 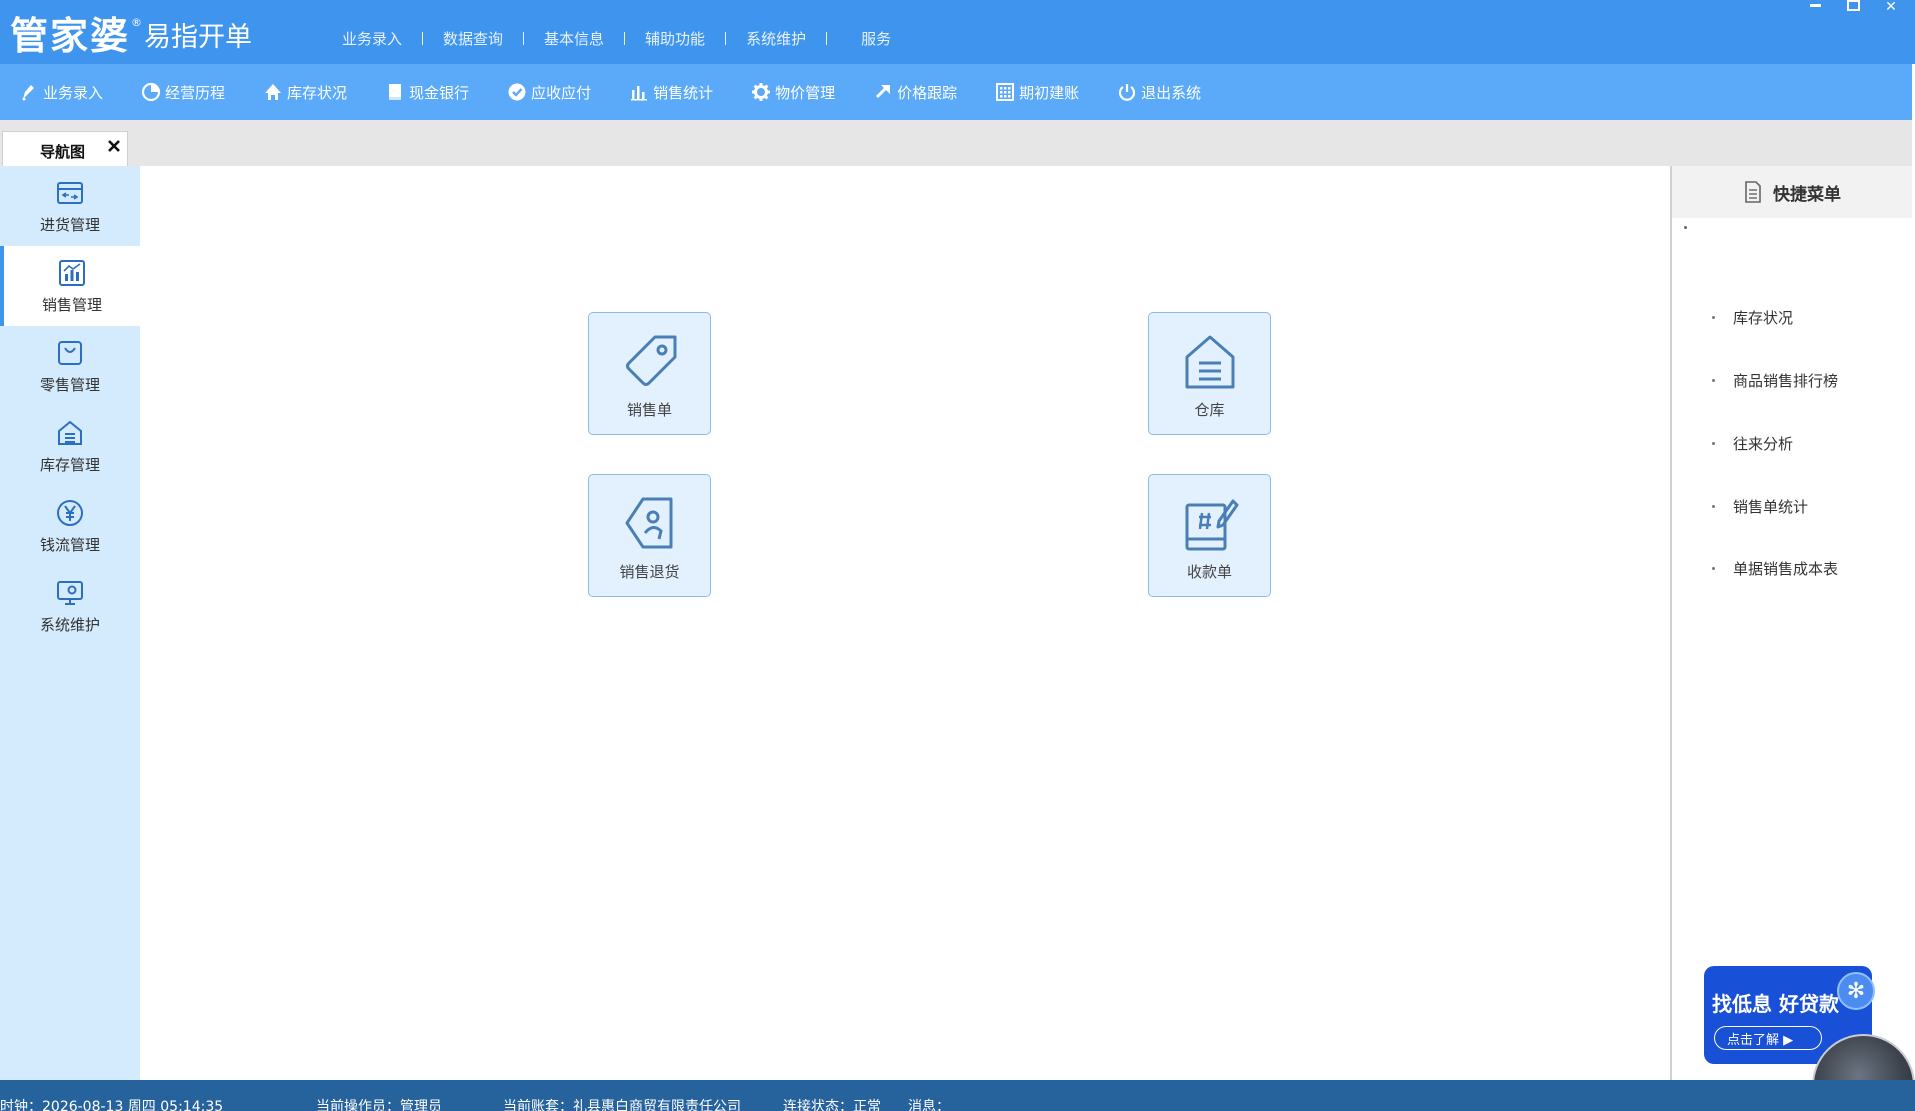 What do you see at coordinates (69, 465) in the screenshot?
I see `nav-label: 库存管理` at bounding box center [69, 465].